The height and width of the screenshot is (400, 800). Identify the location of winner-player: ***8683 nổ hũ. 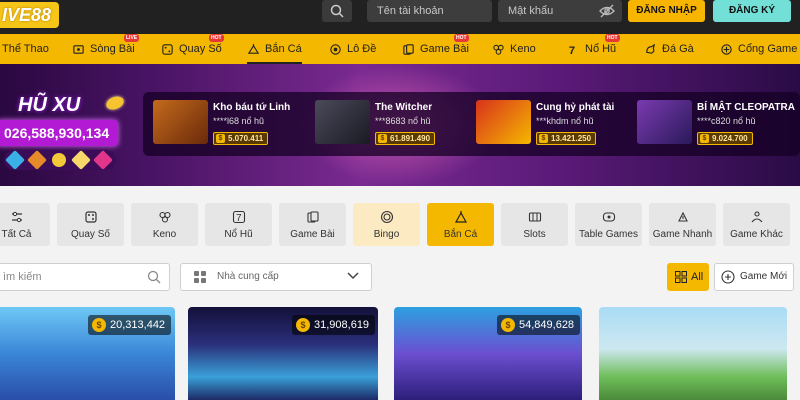
(403, 121).